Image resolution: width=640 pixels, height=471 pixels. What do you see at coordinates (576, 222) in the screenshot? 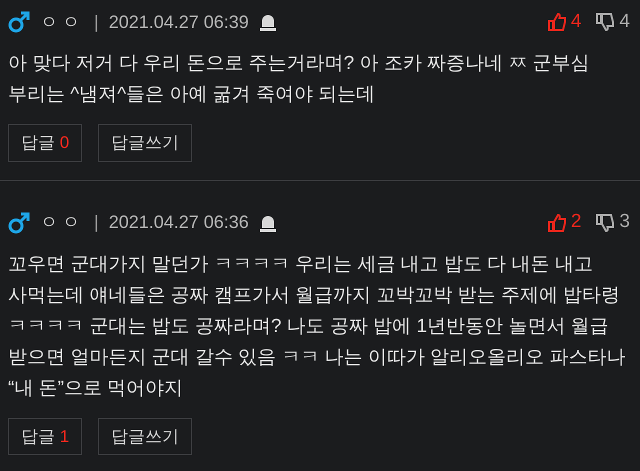
I see `like-count: 2` at bounding box center [576, 222].